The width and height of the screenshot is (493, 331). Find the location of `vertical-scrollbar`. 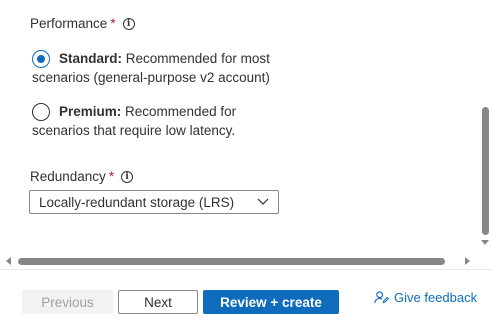

vertical-scrollbar is located at coordinates (485, 127).